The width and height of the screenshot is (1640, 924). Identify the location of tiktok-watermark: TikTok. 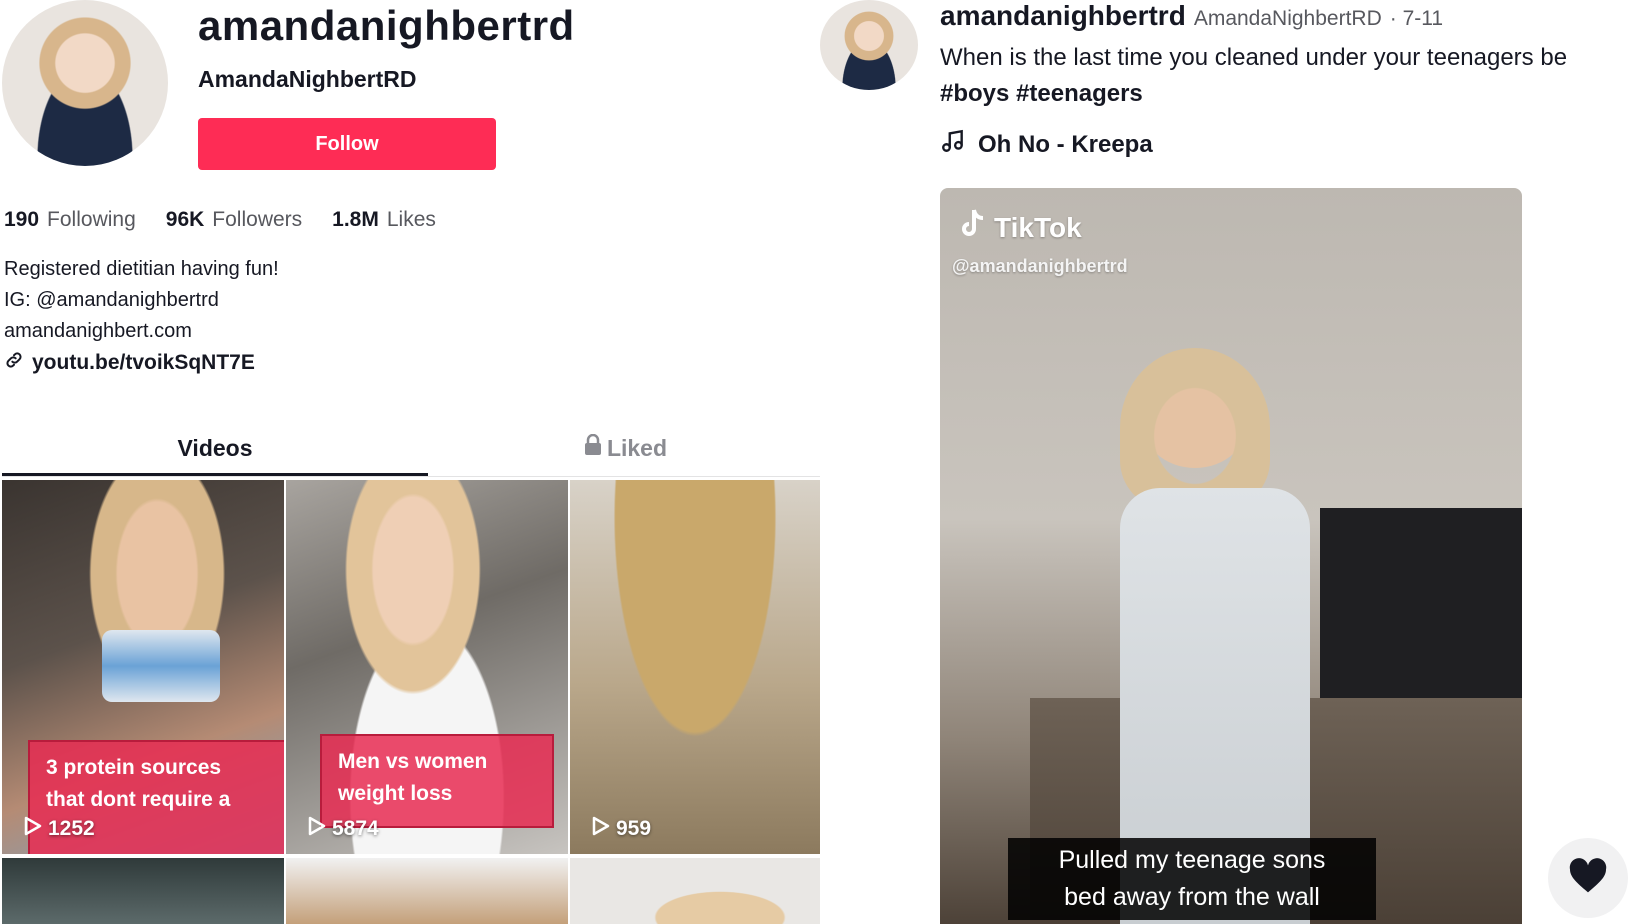
(1020, 227).